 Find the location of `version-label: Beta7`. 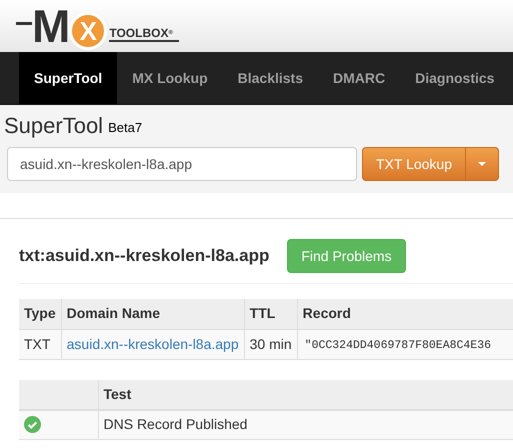

version-label: Beta7 is located at coordinates (125, 128).